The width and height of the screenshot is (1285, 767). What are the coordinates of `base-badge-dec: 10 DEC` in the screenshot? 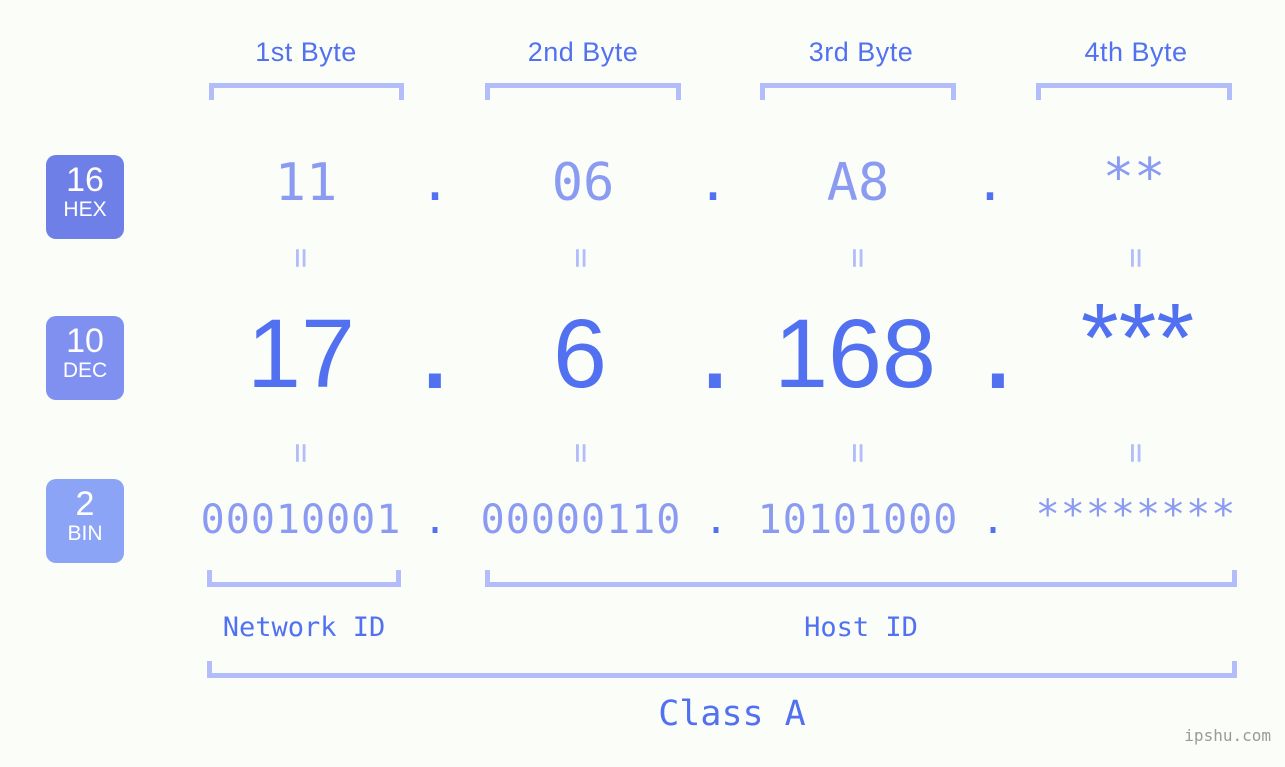 It's located at (85, 358).